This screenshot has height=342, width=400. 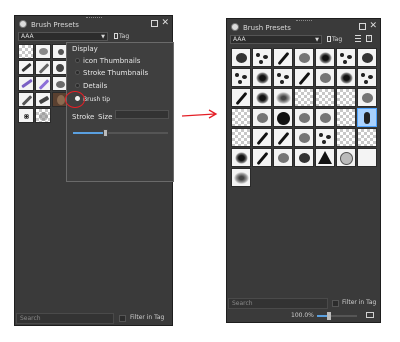 I want to click on tag-button-label: Tag, so click(x=337, y=39).